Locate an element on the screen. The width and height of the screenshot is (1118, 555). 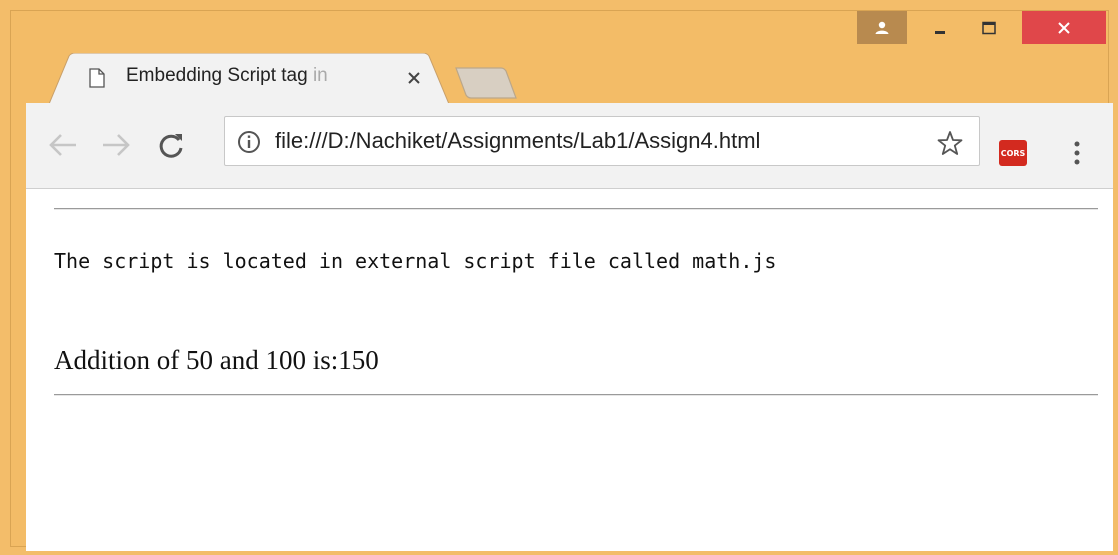
close-icon is located at coordinates (1064, 27).